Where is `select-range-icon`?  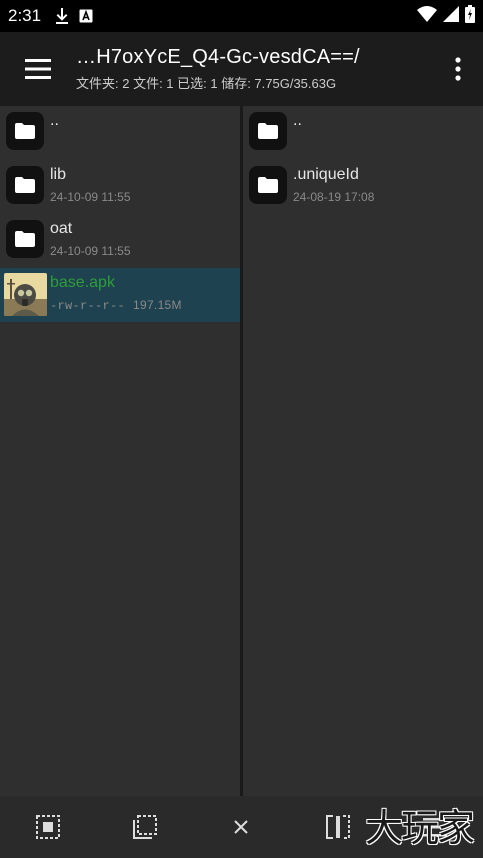
select-range-icon is located at coordinates (144, 827).